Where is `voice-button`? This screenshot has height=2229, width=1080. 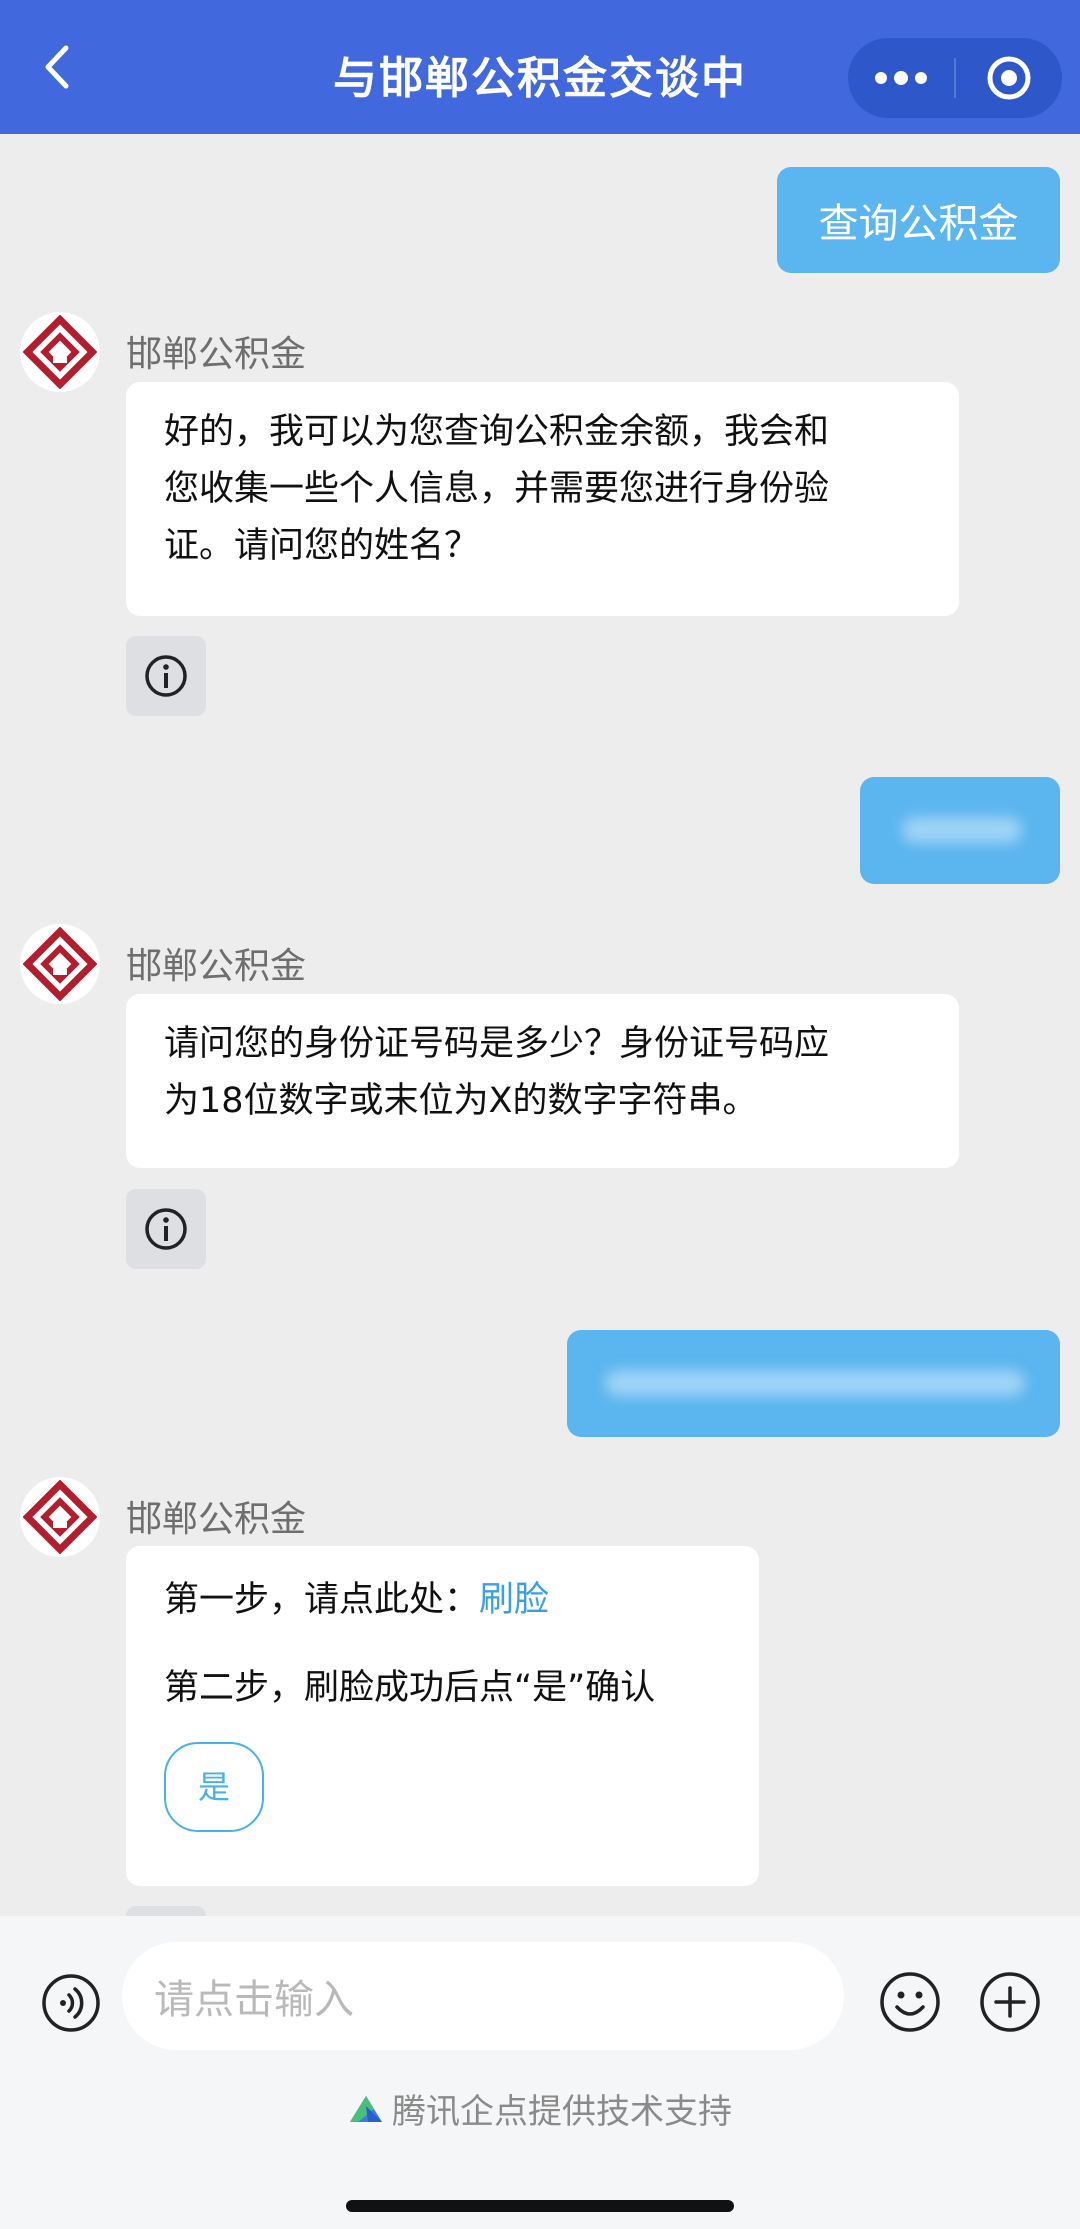 voice-button is located at coordinates (71, 2003).